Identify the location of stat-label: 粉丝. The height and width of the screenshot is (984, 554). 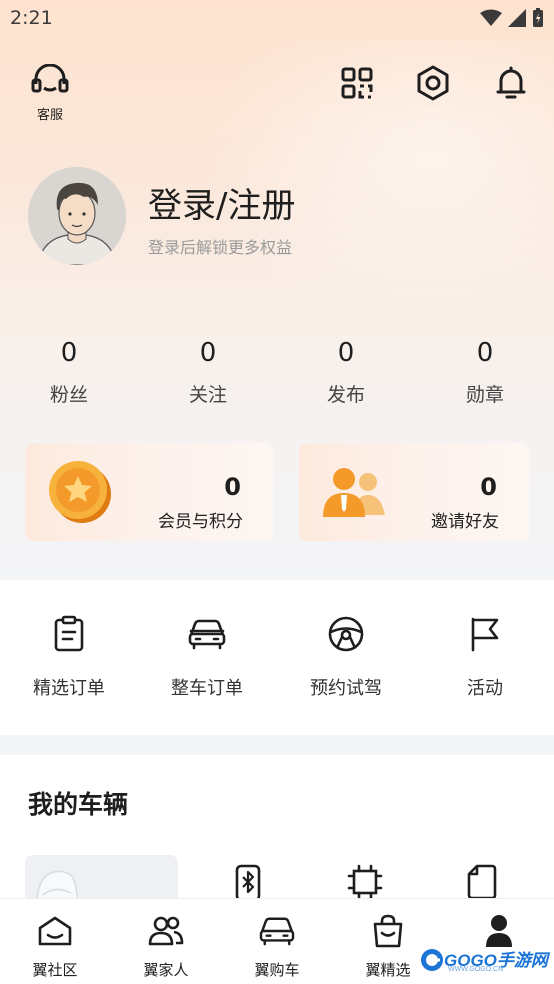
(68, 395).